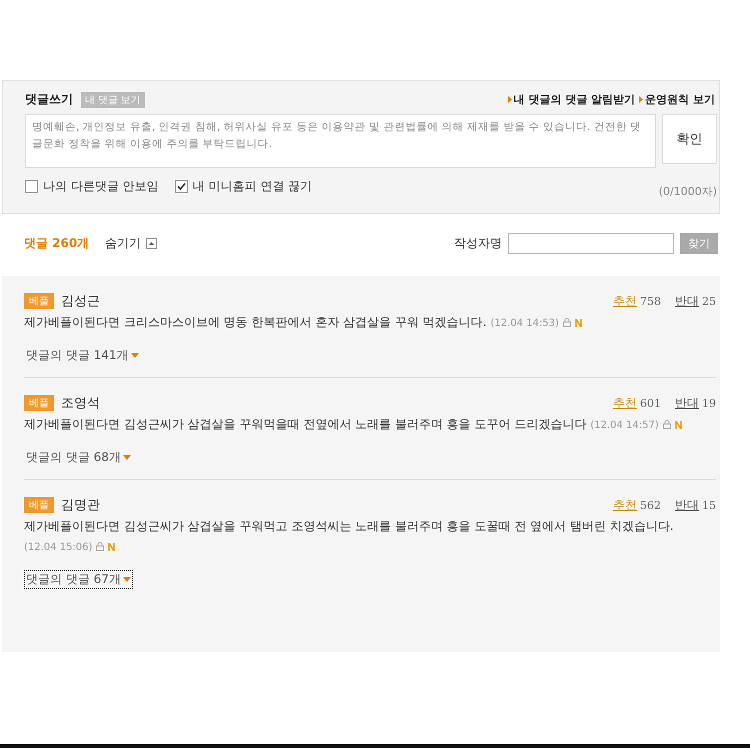 The width and height of the screenshot is (750, 748). I want to click on replies-link: 댓글의 댓글 67개, so click(78, 579).